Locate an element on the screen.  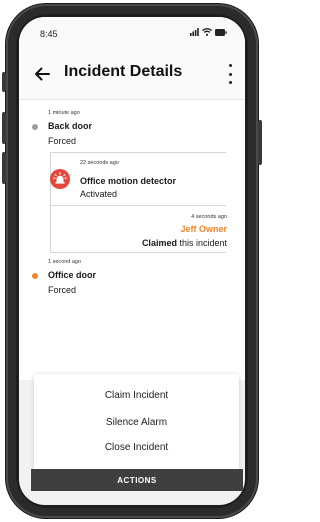
event-time: 1 second ago is located at coordinates (65, 262).